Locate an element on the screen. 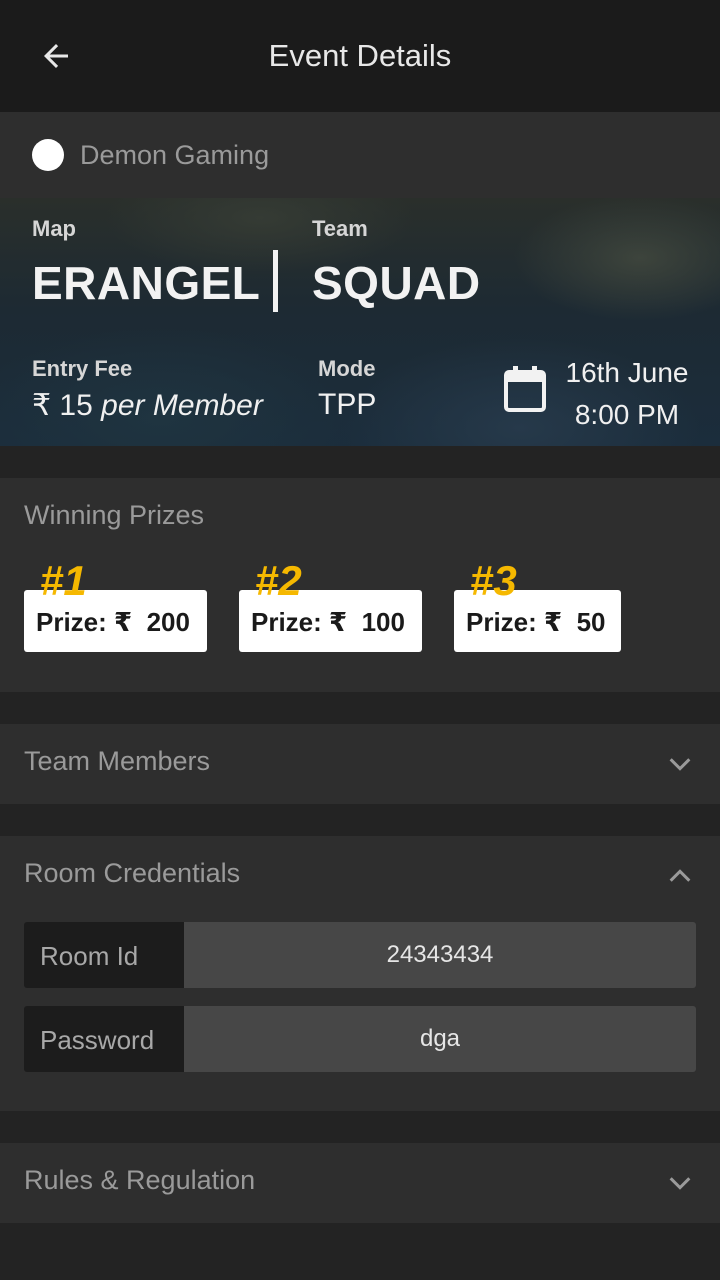  arrow-back-icon is located at coordinates (56, 56).